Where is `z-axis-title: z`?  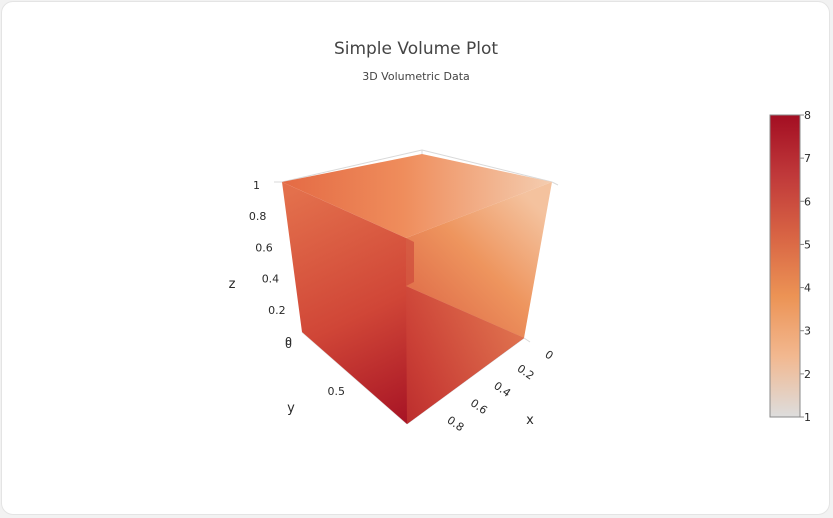
z-axis-title: z is located at coordinates (232, 284).